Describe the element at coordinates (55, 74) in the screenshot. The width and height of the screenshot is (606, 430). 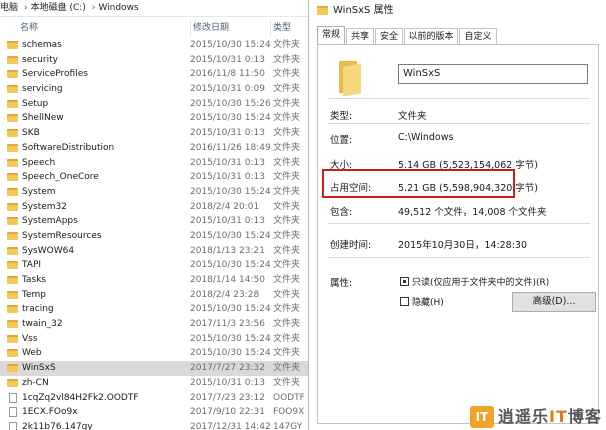
I see `file-name: ServiceProfiles` at that location.